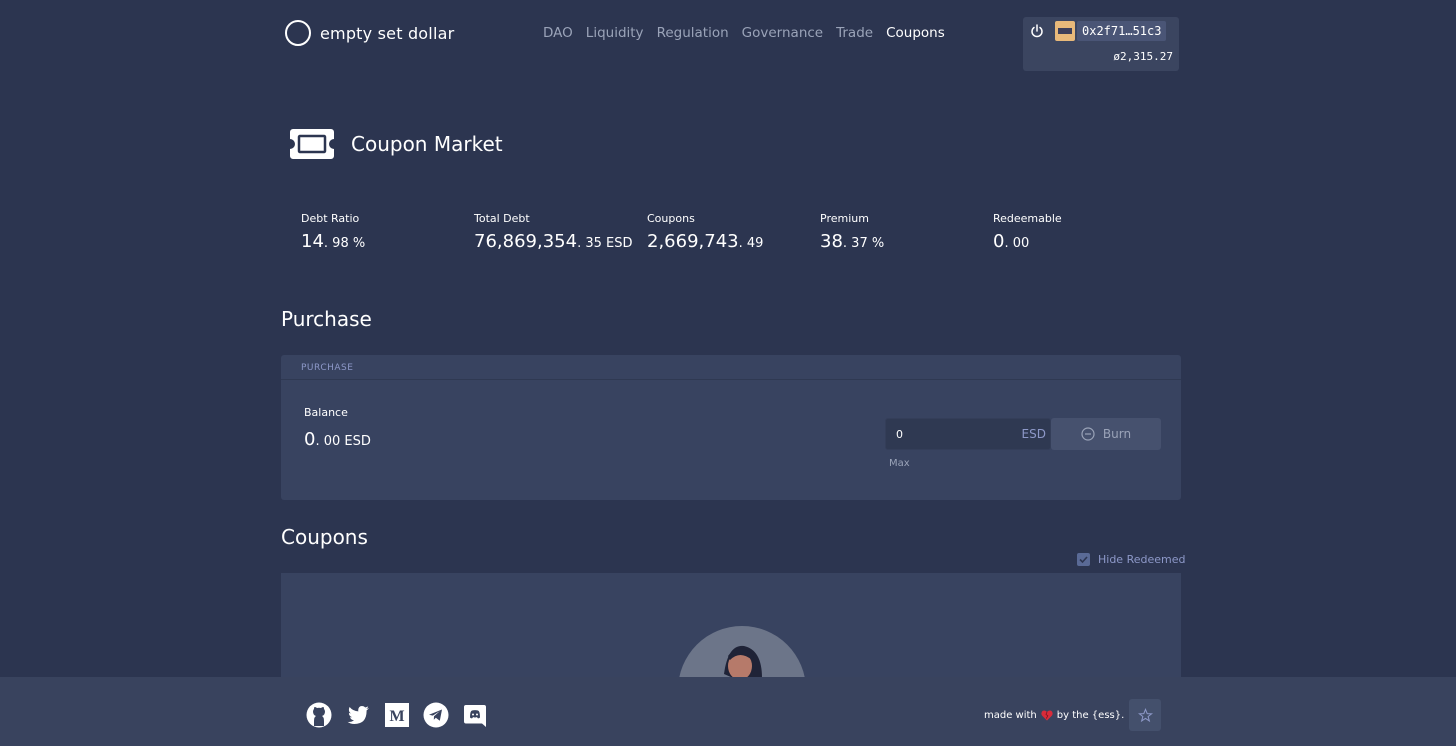 This screenshot has width=1456, height=746. Describe the element at coordinates (333, 241) in the screenshot. I see `stat-value: 14. 98 %` at that location.